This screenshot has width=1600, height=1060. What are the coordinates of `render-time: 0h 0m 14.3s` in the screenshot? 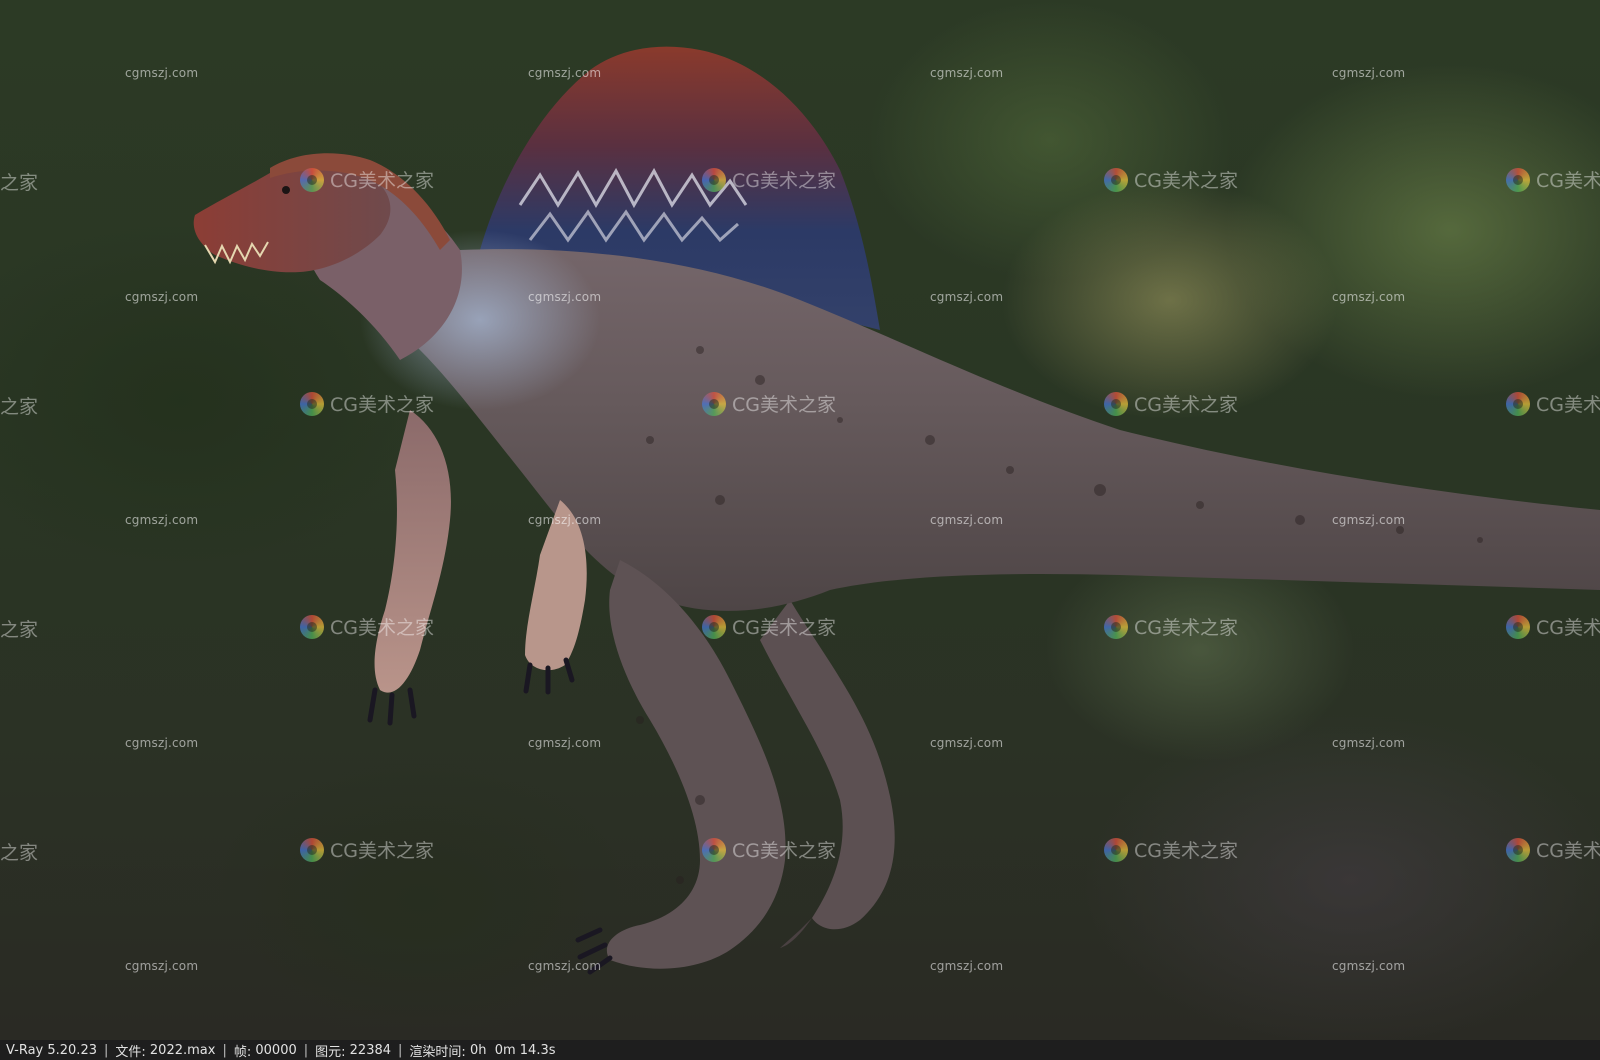 It's located at (512, 1050).